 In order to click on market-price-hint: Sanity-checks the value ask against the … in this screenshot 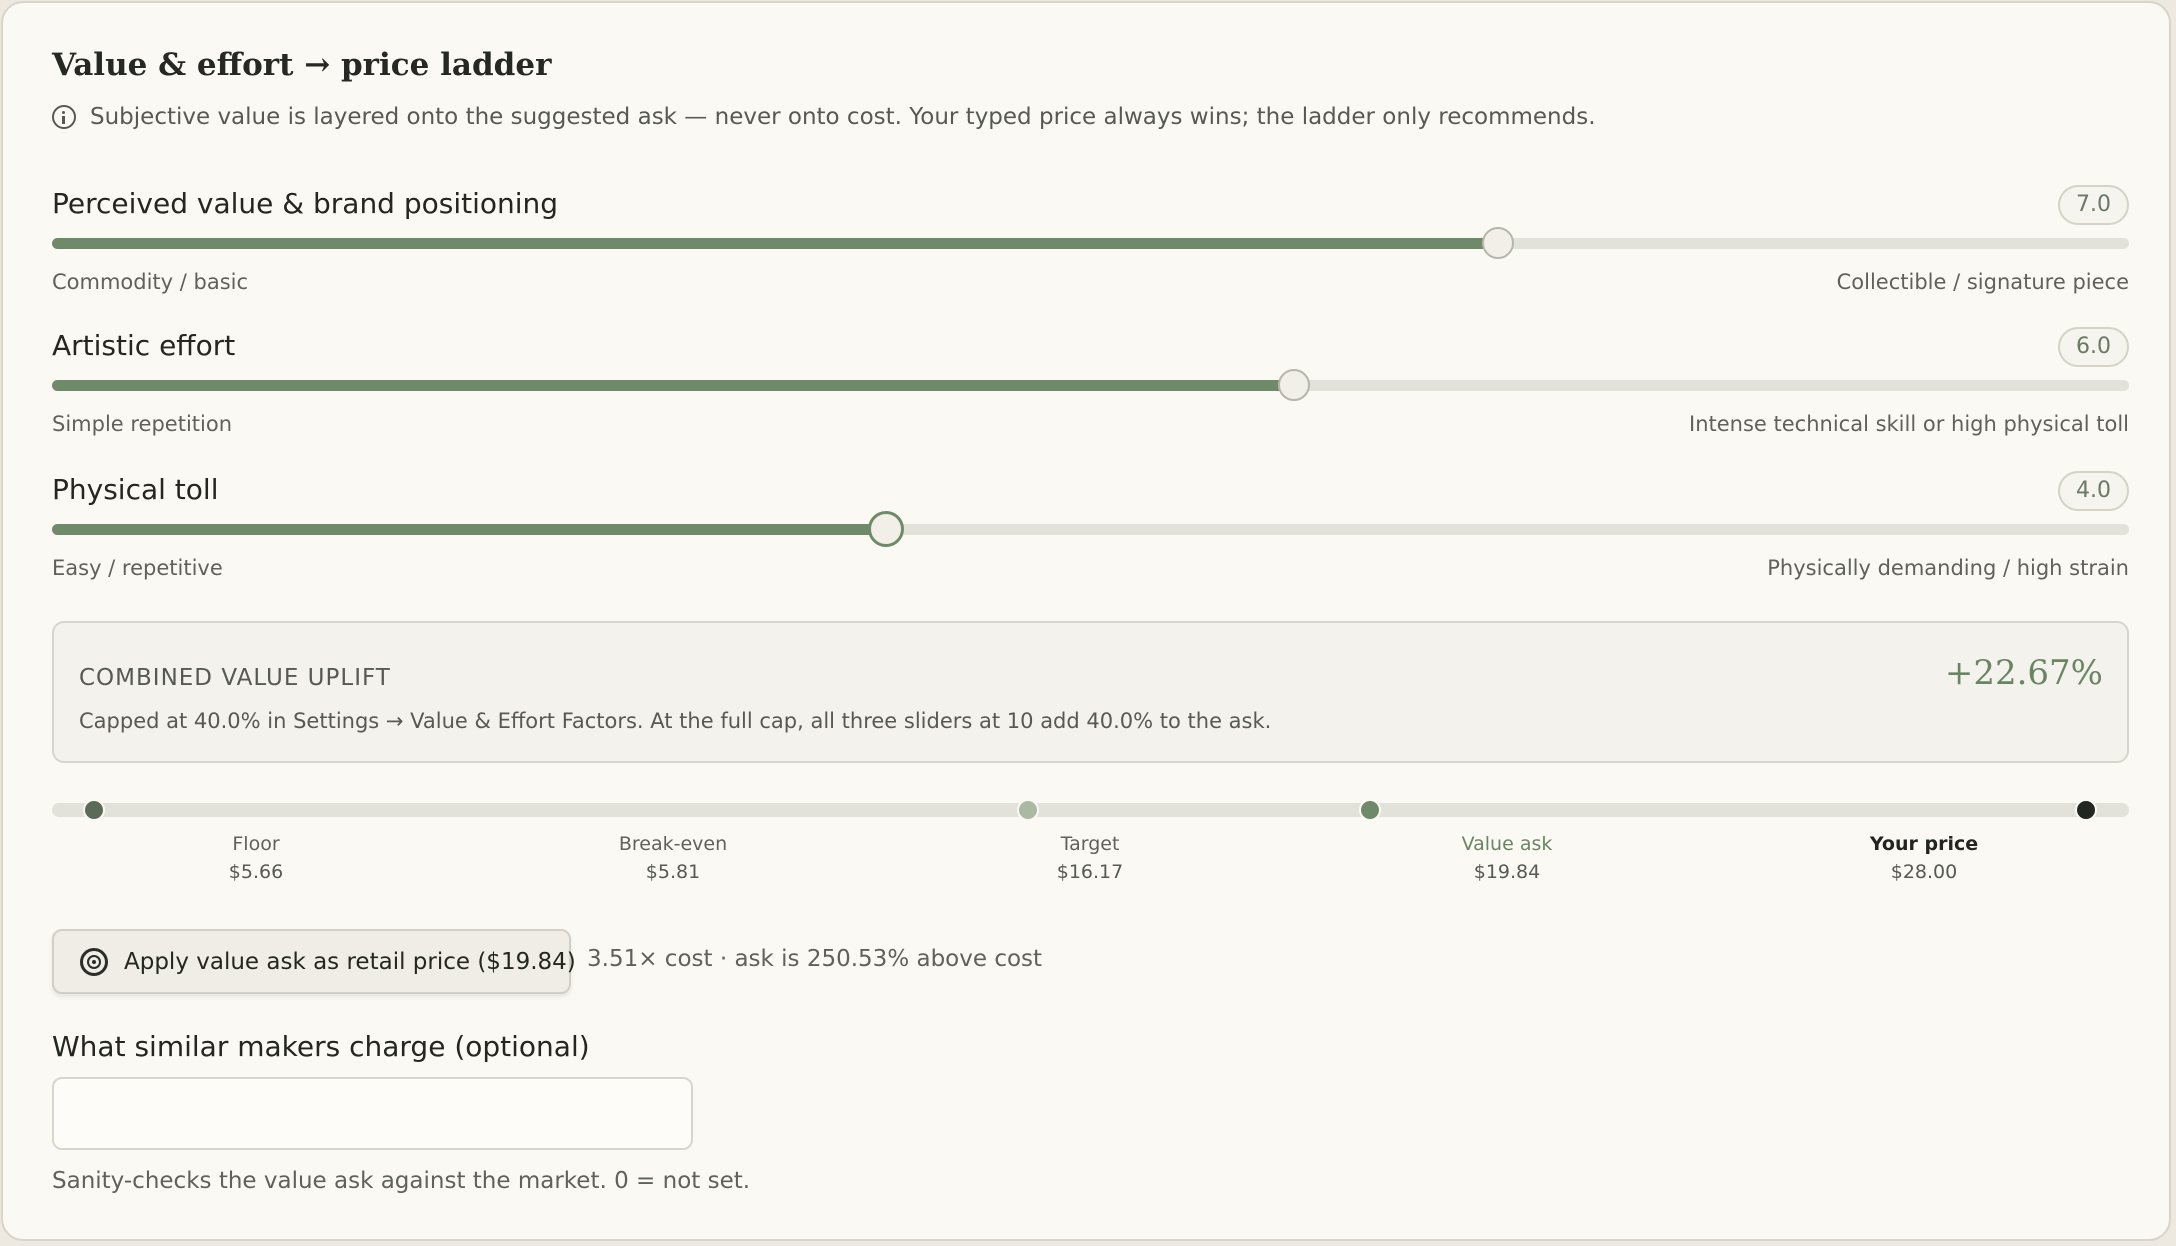, I will do `click(401, 1181)`.